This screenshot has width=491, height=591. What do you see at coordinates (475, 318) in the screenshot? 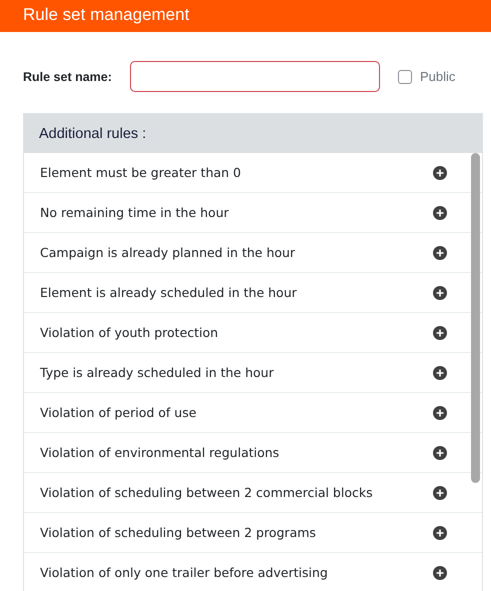
I see `scrollbar` at bounding box center [475, 318].